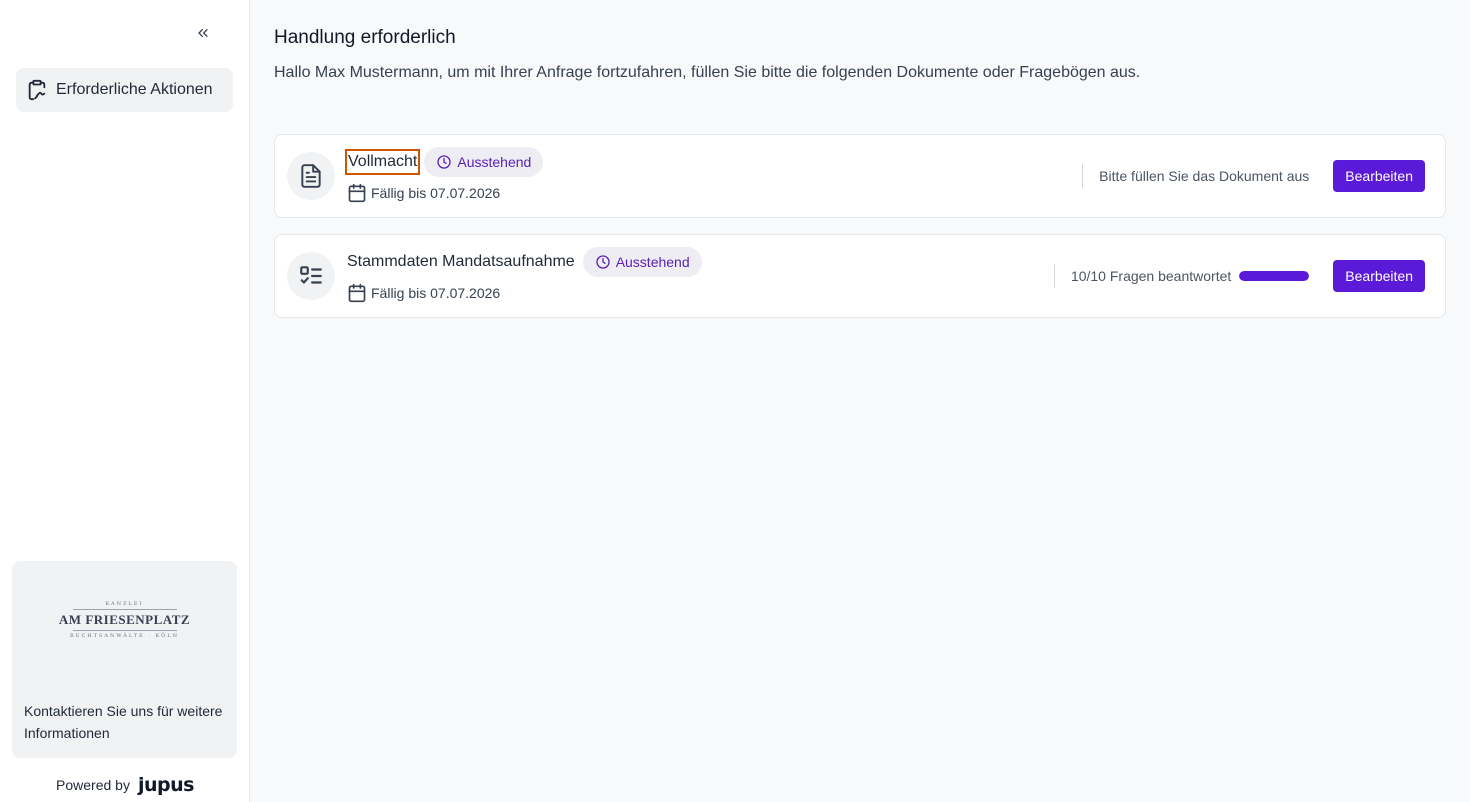  What do you see at coordinates (124, 636) in the screenshot?
I see `logo-bottom-text: RECHTSANWÄLTE · KÖLN` at bounding box center [124, 636].